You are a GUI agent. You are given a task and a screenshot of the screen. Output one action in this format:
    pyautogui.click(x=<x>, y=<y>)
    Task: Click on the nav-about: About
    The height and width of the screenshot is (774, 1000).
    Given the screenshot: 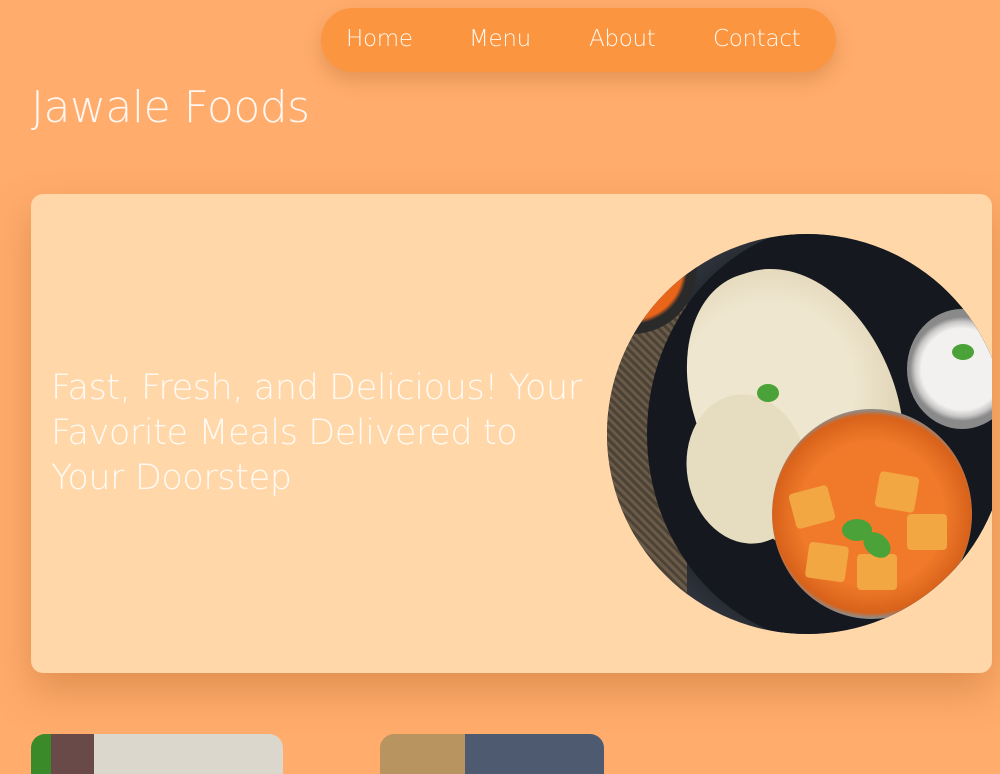 What is the action you would take?
    pyautogui.click(x=622, y=39)
    